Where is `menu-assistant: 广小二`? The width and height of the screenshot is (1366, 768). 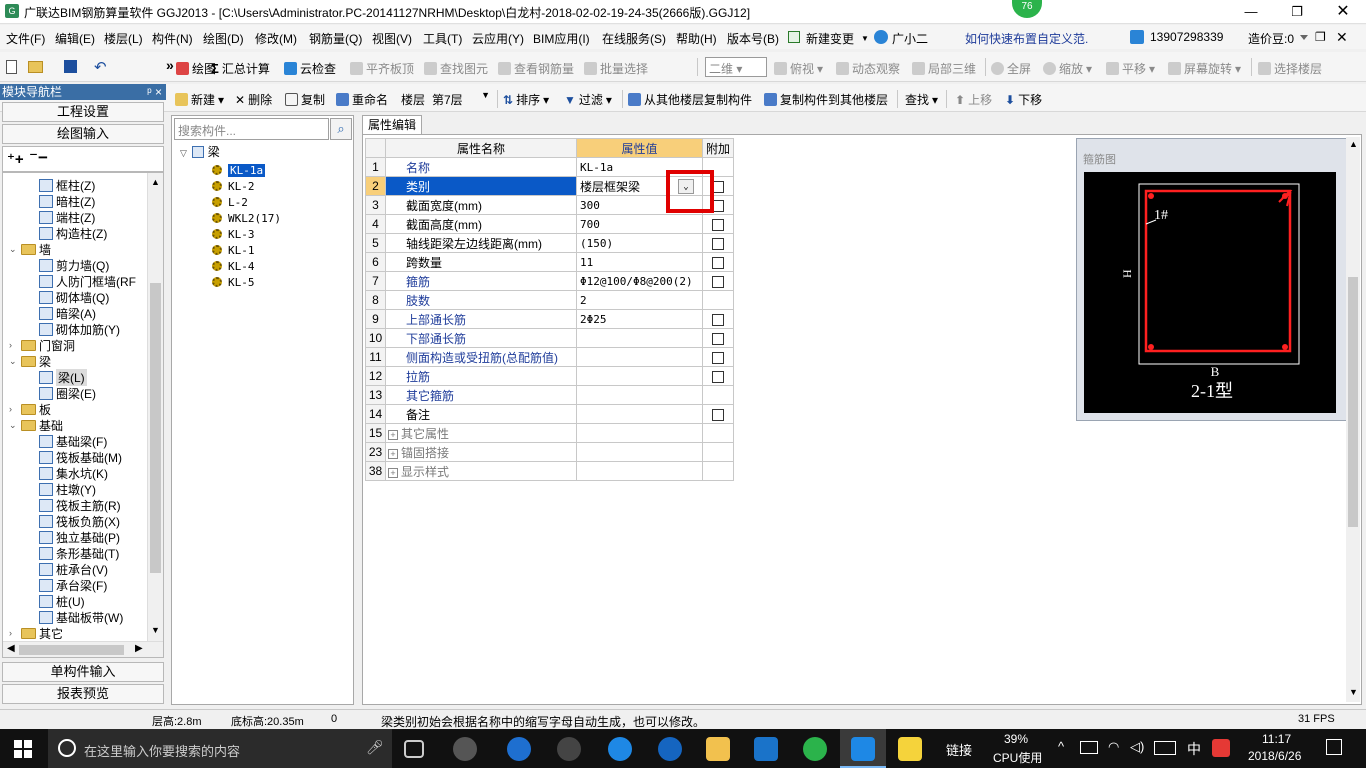
menu-assistant: 广小二 is located at coordinates (910, 38).